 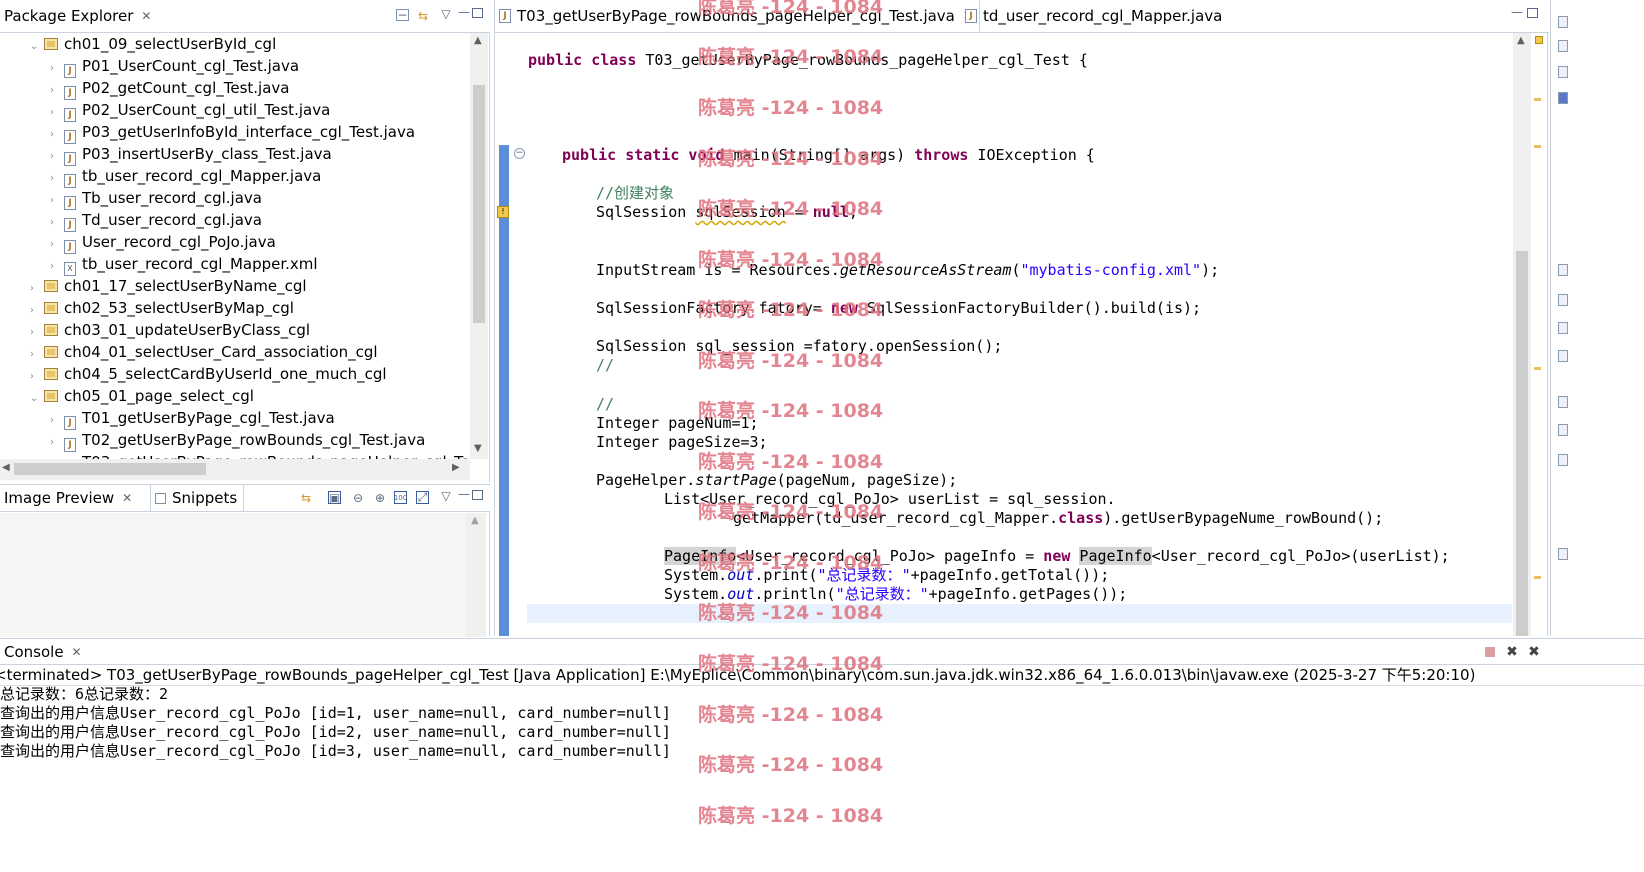 What do you see at coordinates (6, 467) in the screenshot?
I see `scroll-left-icon: ◀` at bounding box center [6, 467].